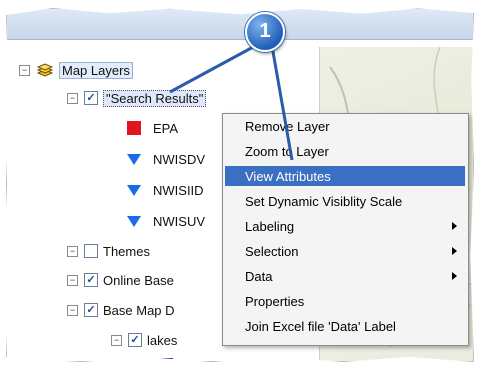  What do you see at coordinates (179, 221) in the screenshot?
I see `sublayer-label: NWISUV` at bounding box center [179, 221].